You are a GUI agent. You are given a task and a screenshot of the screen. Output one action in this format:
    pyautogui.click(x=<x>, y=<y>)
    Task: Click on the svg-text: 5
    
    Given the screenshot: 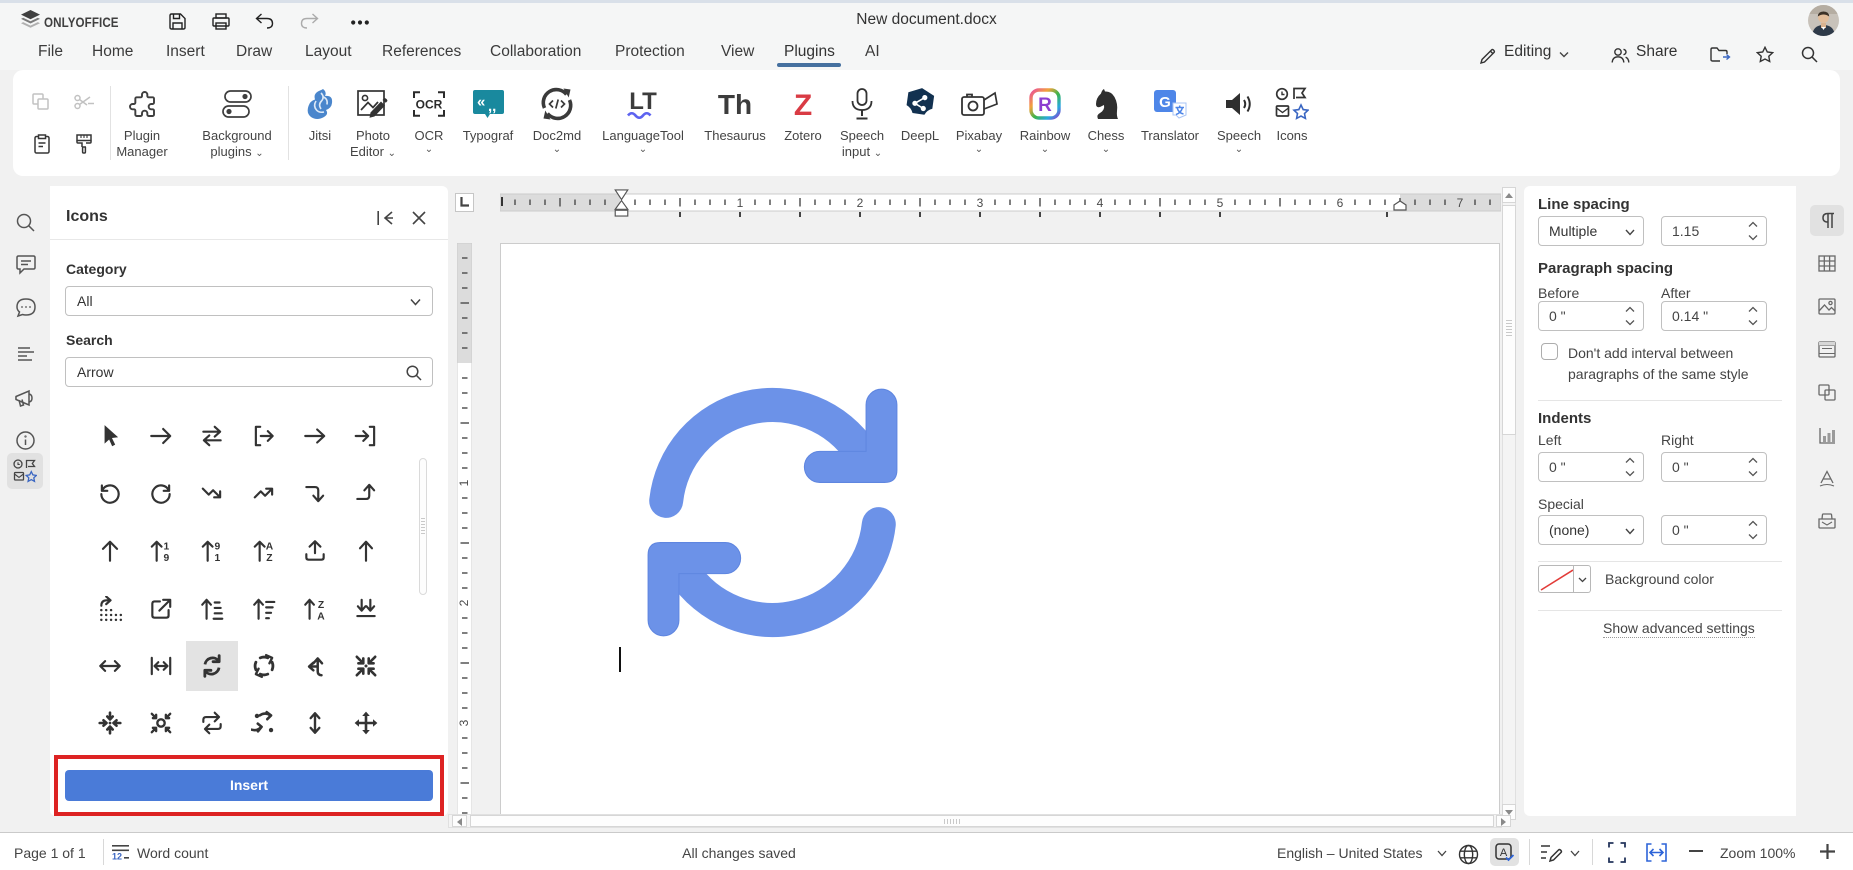 What is the action you would take?
    pyautogui.click(x=1220, y=203)
    